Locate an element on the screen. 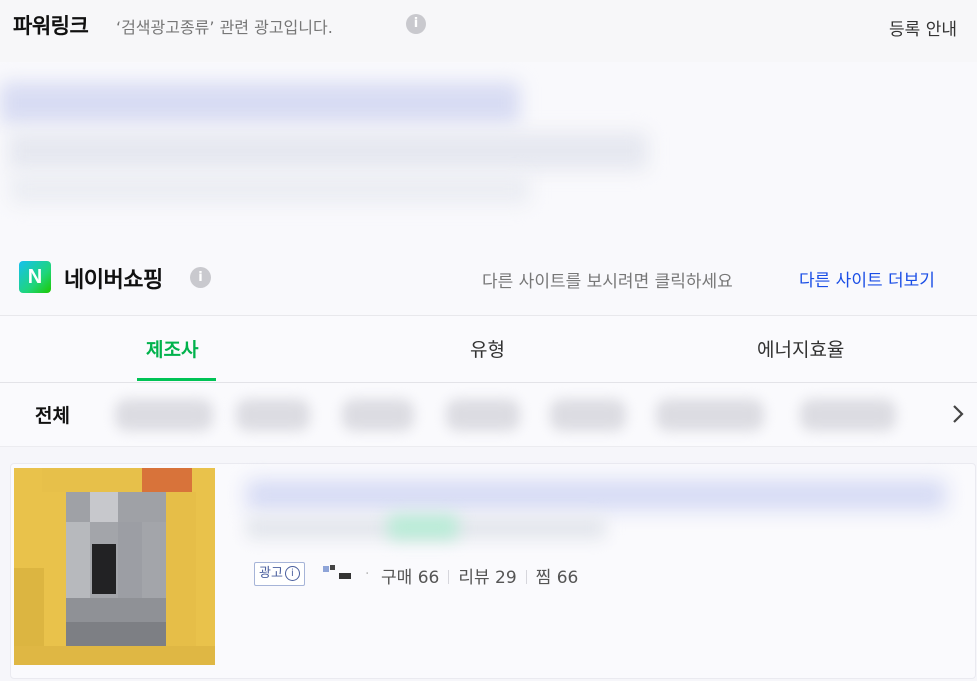 This screenshot has width=977, height=681. filter-chip-row: 전체 is located at coordinates (488, 415).